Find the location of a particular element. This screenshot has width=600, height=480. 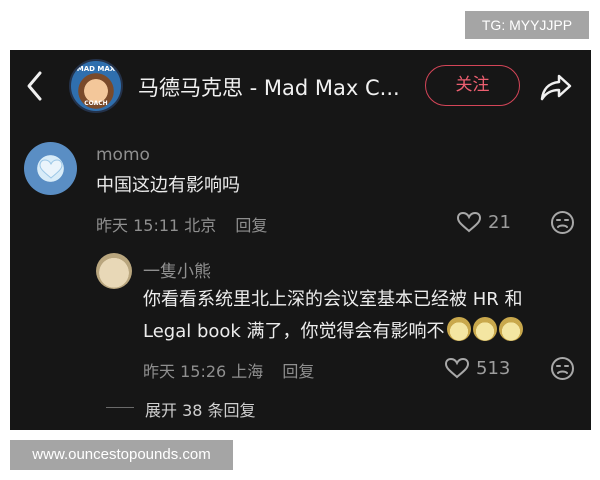

reply-location: 上海 is located at coordinates (247, 371).